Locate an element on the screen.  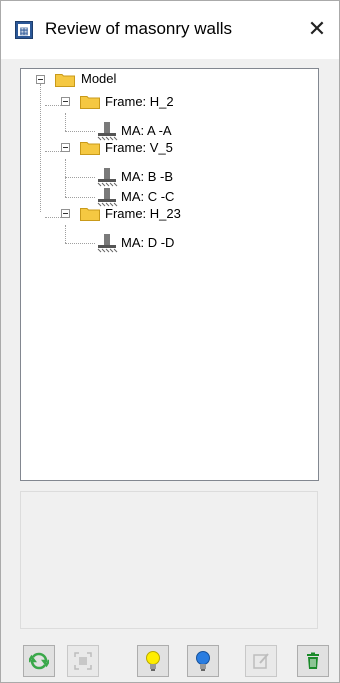
delete-button is located at coordinates (313, 661).